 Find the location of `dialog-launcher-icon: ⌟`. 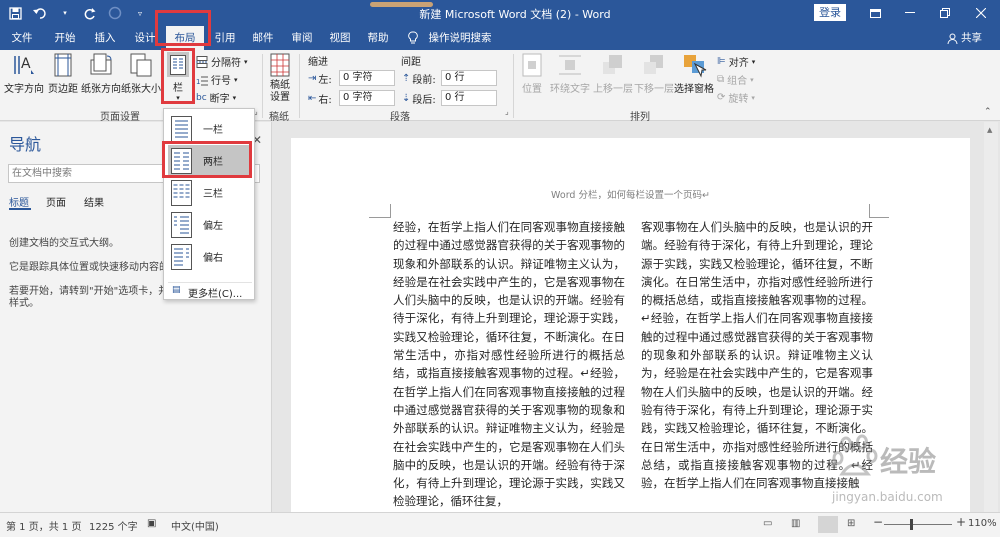

dialog-launcher-icon: ⌟ is located at coordinates (507, 111).